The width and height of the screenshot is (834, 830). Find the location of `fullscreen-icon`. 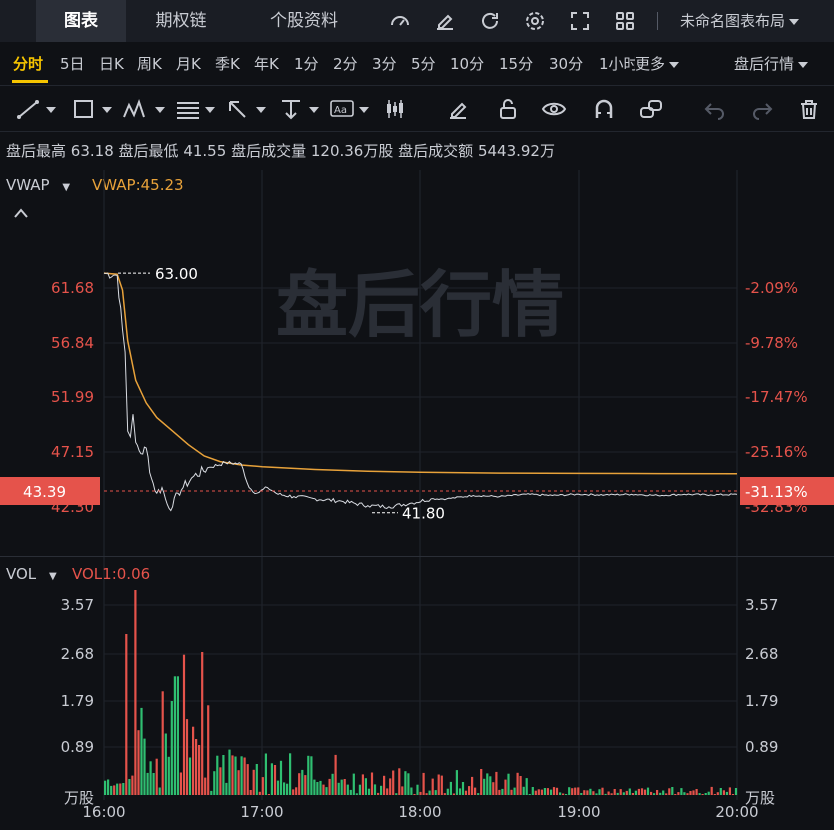

fullscreen-icon is located at coordinates (580, 21).